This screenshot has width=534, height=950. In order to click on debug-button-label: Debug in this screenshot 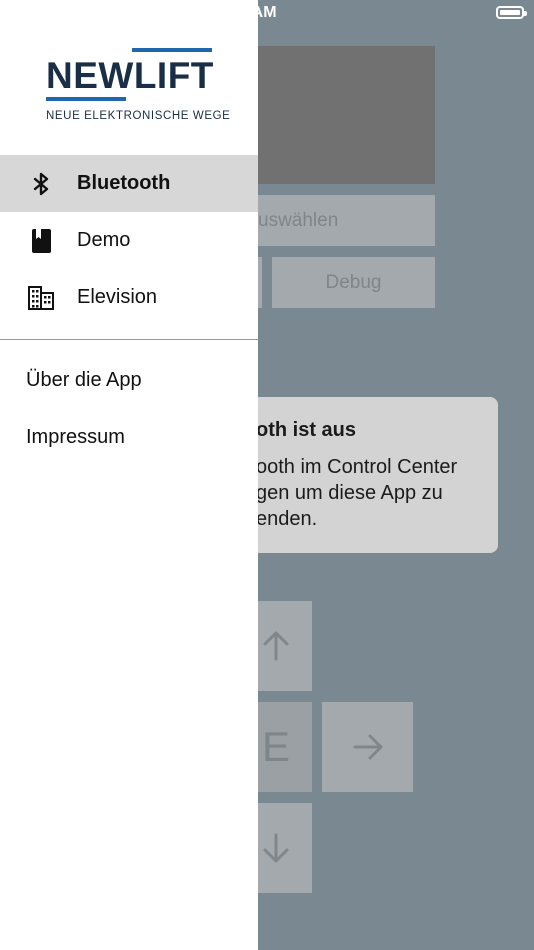, I will do `click(353, 282)`.